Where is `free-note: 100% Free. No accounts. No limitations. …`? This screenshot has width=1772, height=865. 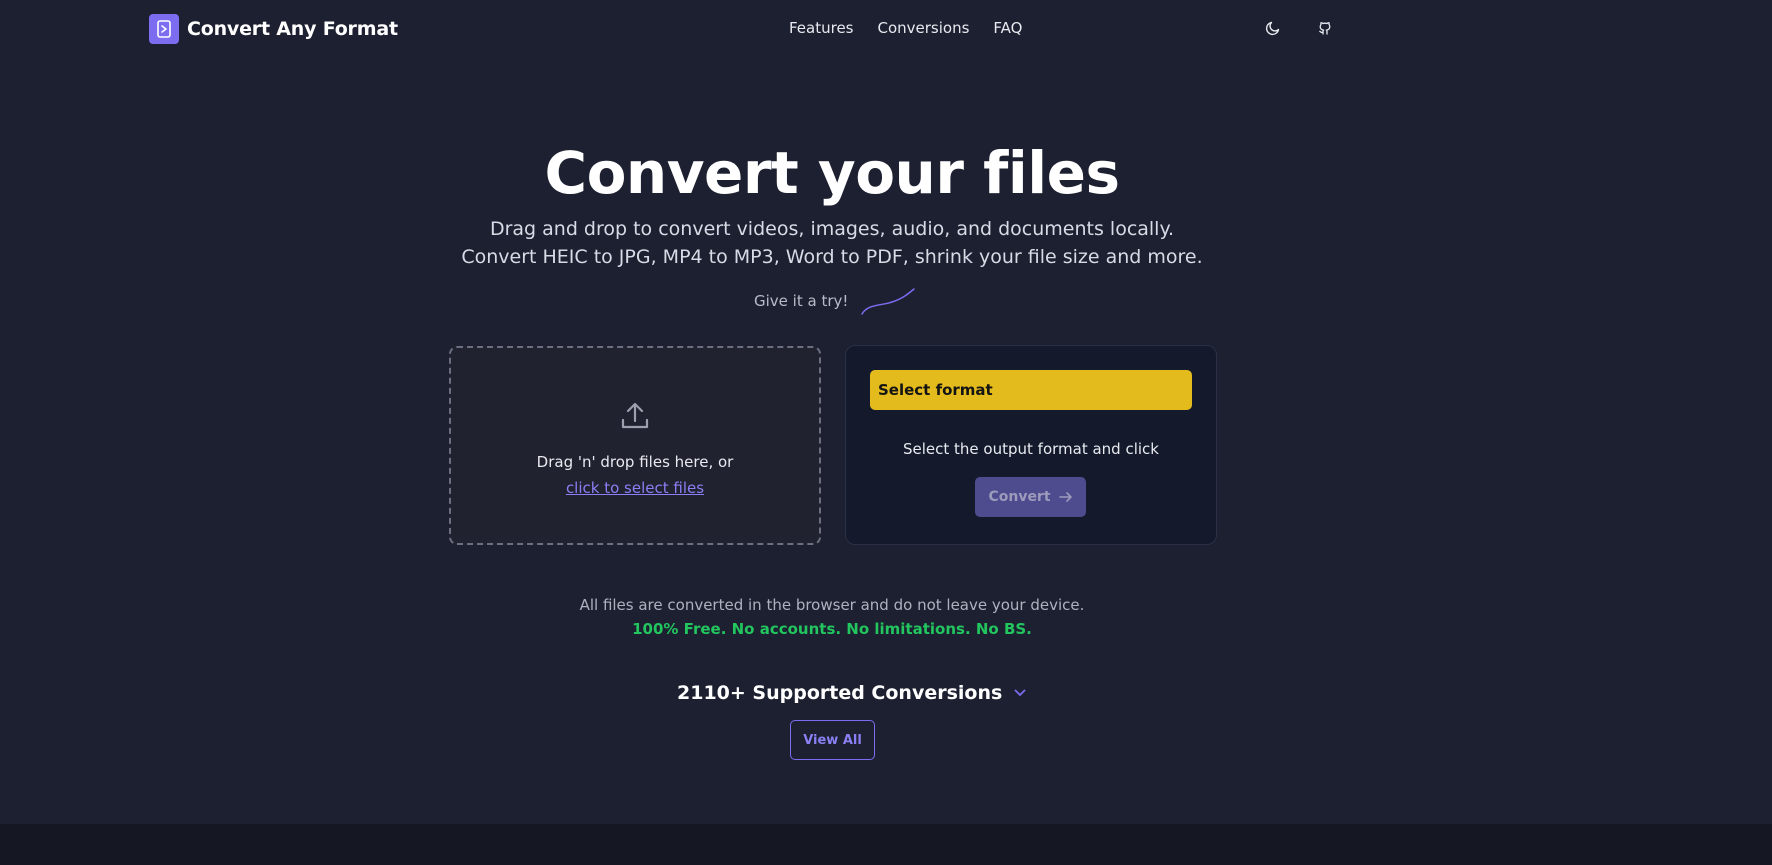 free-note: 100% Free. No accounts. No limitations. … is located at coordinates (832, 629).